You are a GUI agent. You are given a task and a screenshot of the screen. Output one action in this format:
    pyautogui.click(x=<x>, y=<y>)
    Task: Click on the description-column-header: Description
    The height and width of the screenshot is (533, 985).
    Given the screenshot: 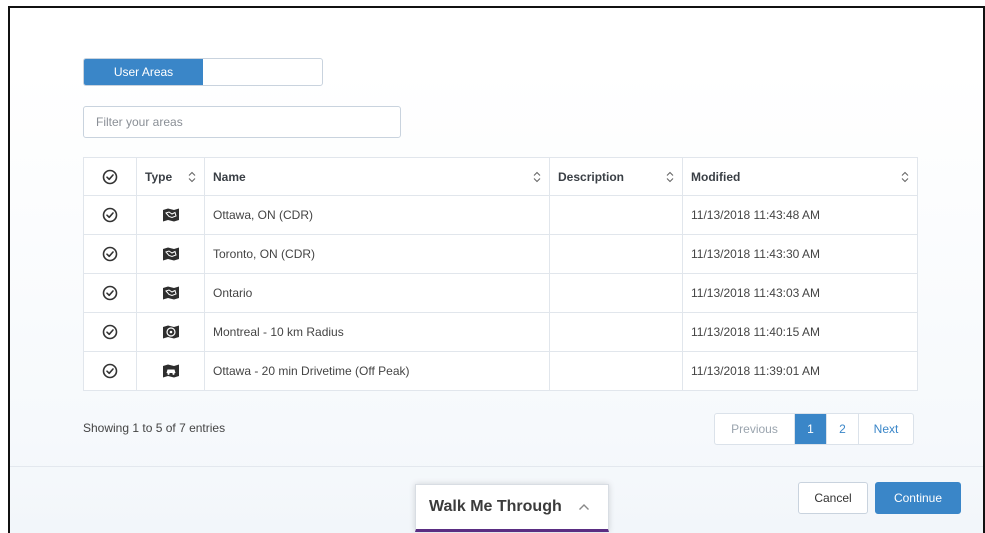 What is the action you would take?
    pyautogui.click(x=616, y=176)
    